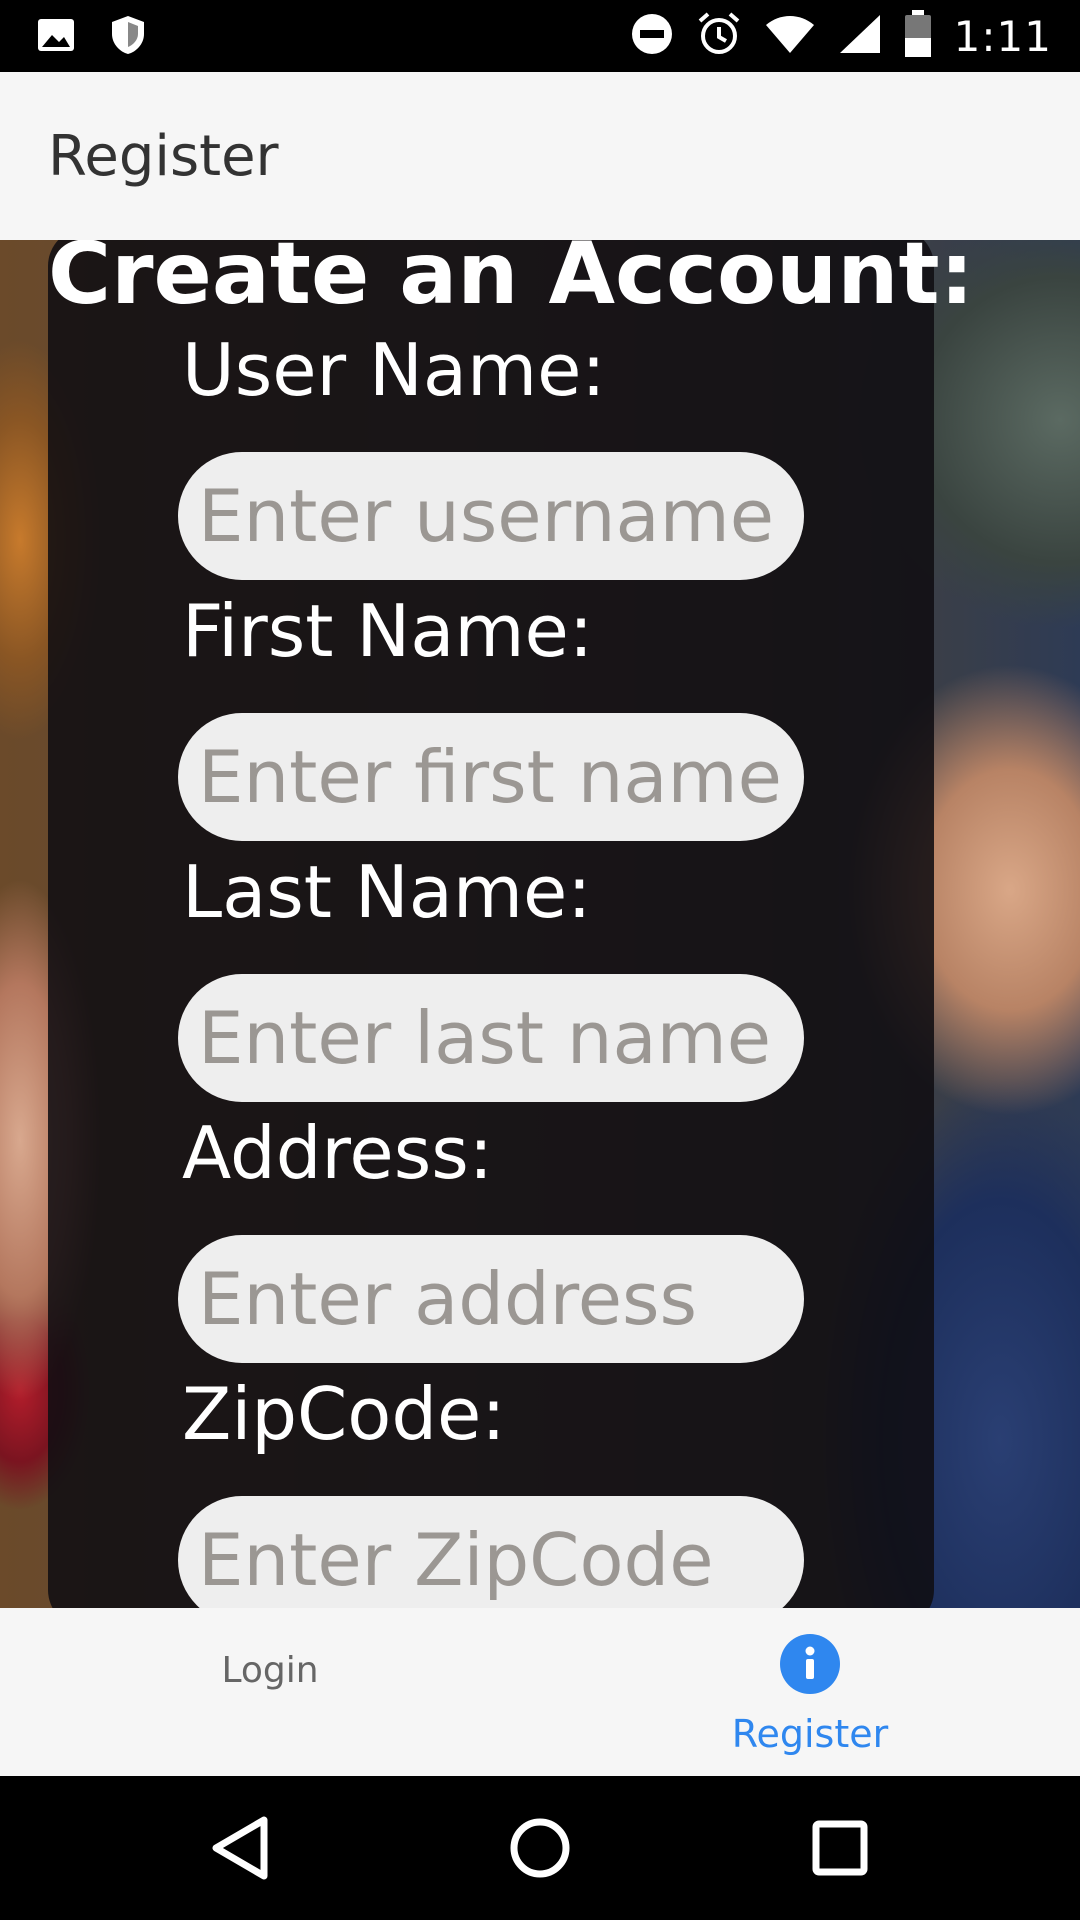 This screenshot has height=1920, width=1080. What do you see at coordinates (810, 1664) in the screenshot?
I see `info-icon` at bounding box center [810, 1664].